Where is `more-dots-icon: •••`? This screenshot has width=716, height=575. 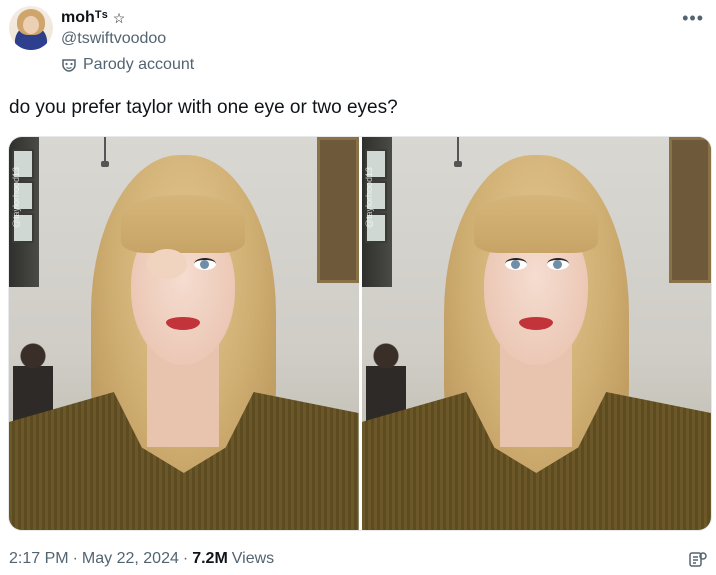
more-dots-icon: ••• is located at coordinates (693, 18).